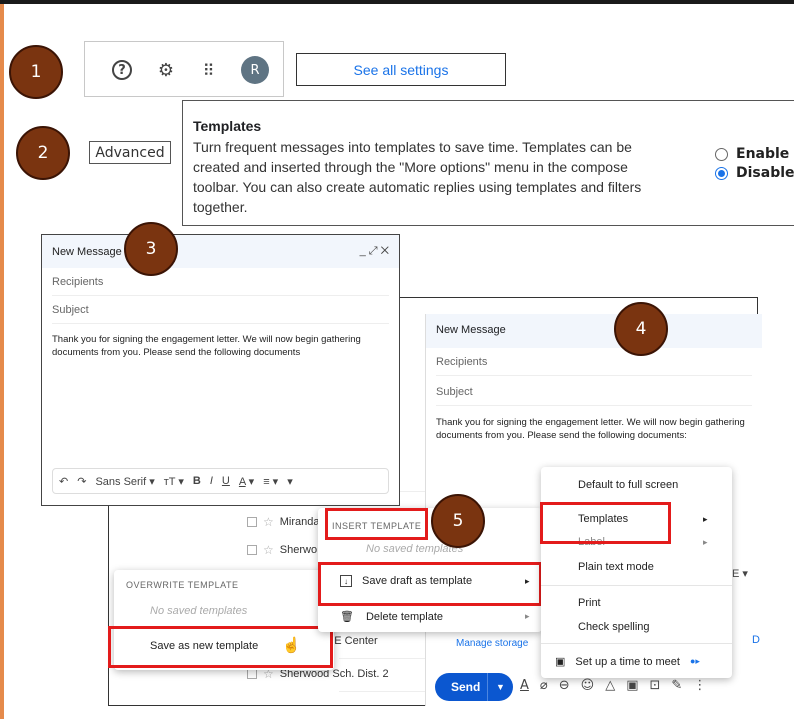  What do you see at coordinates (211, 481) in the screenshot?
I see `italic-button: I` at bounding box center [211, 481].